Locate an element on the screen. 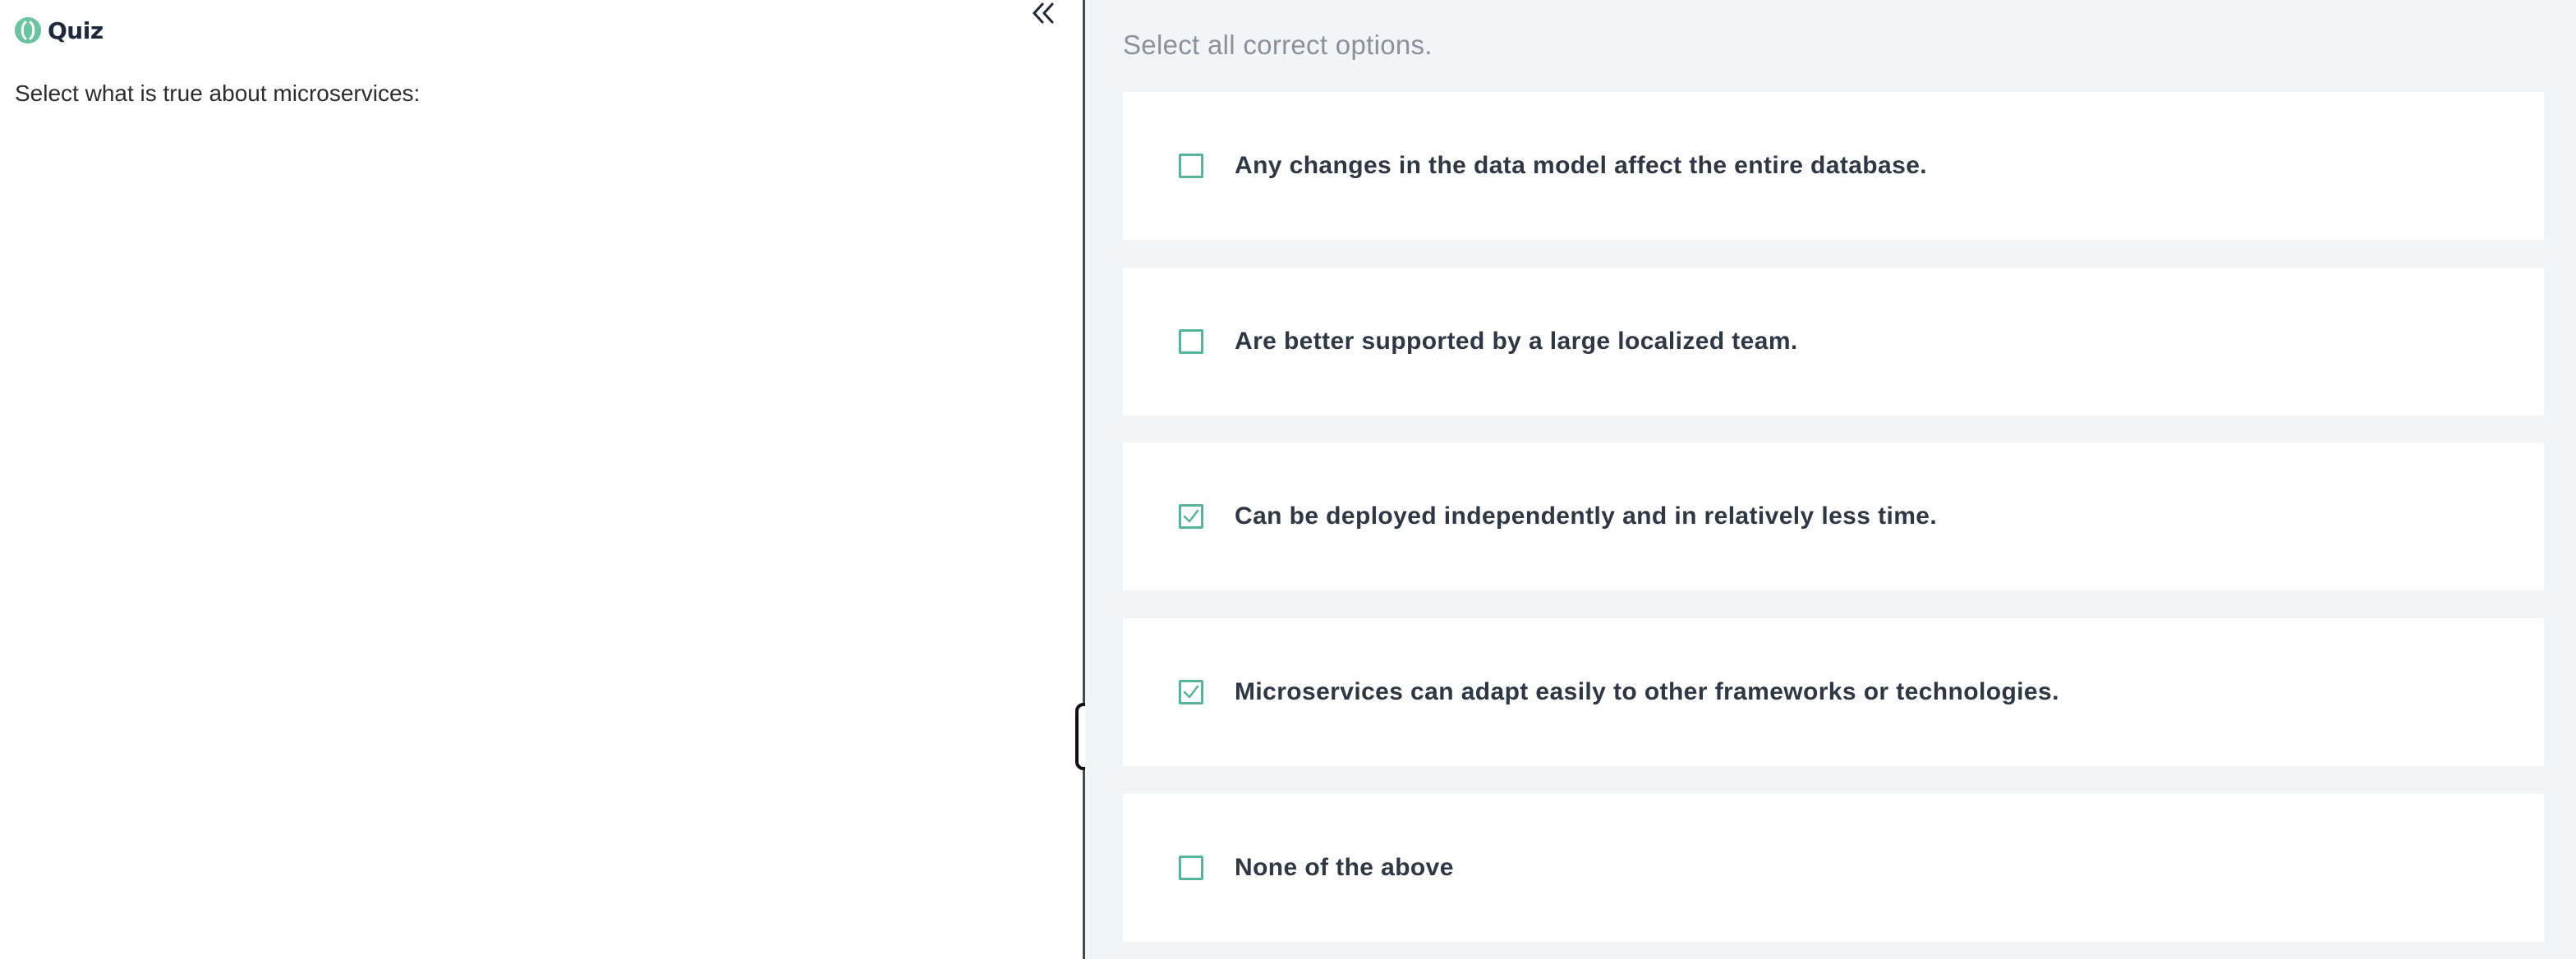 The height and width of the screenshot is (959, 2576). instruction-text: Select all correct options. is located at coordinates (1278, 45).